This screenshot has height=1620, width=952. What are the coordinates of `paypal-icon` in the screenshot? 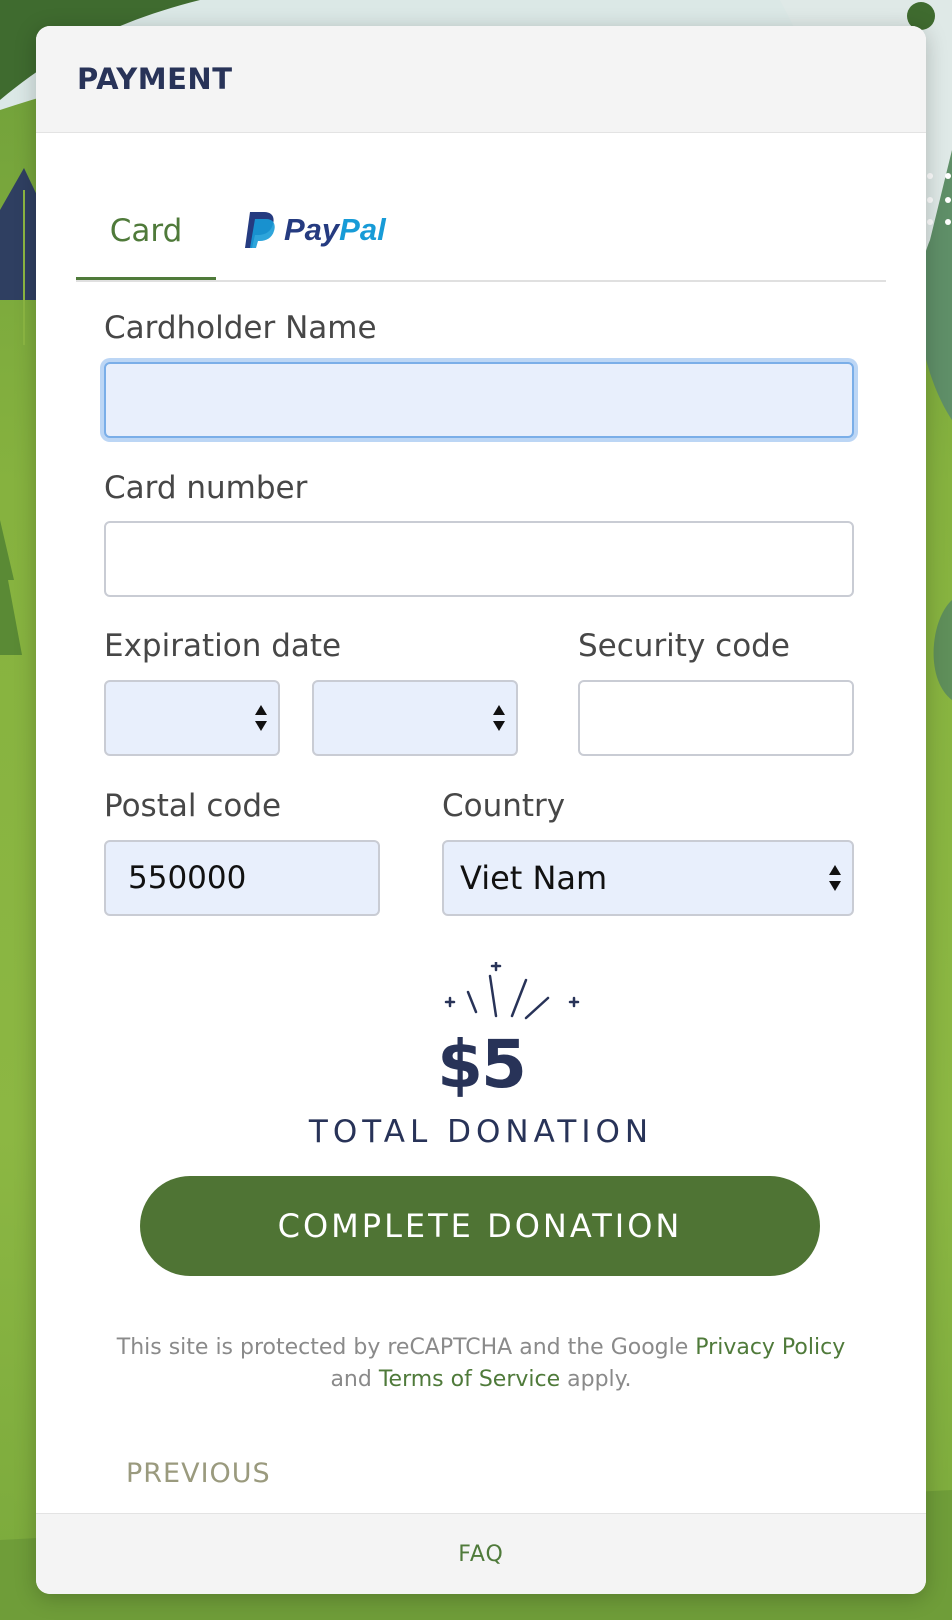 It's located at (260, 230).